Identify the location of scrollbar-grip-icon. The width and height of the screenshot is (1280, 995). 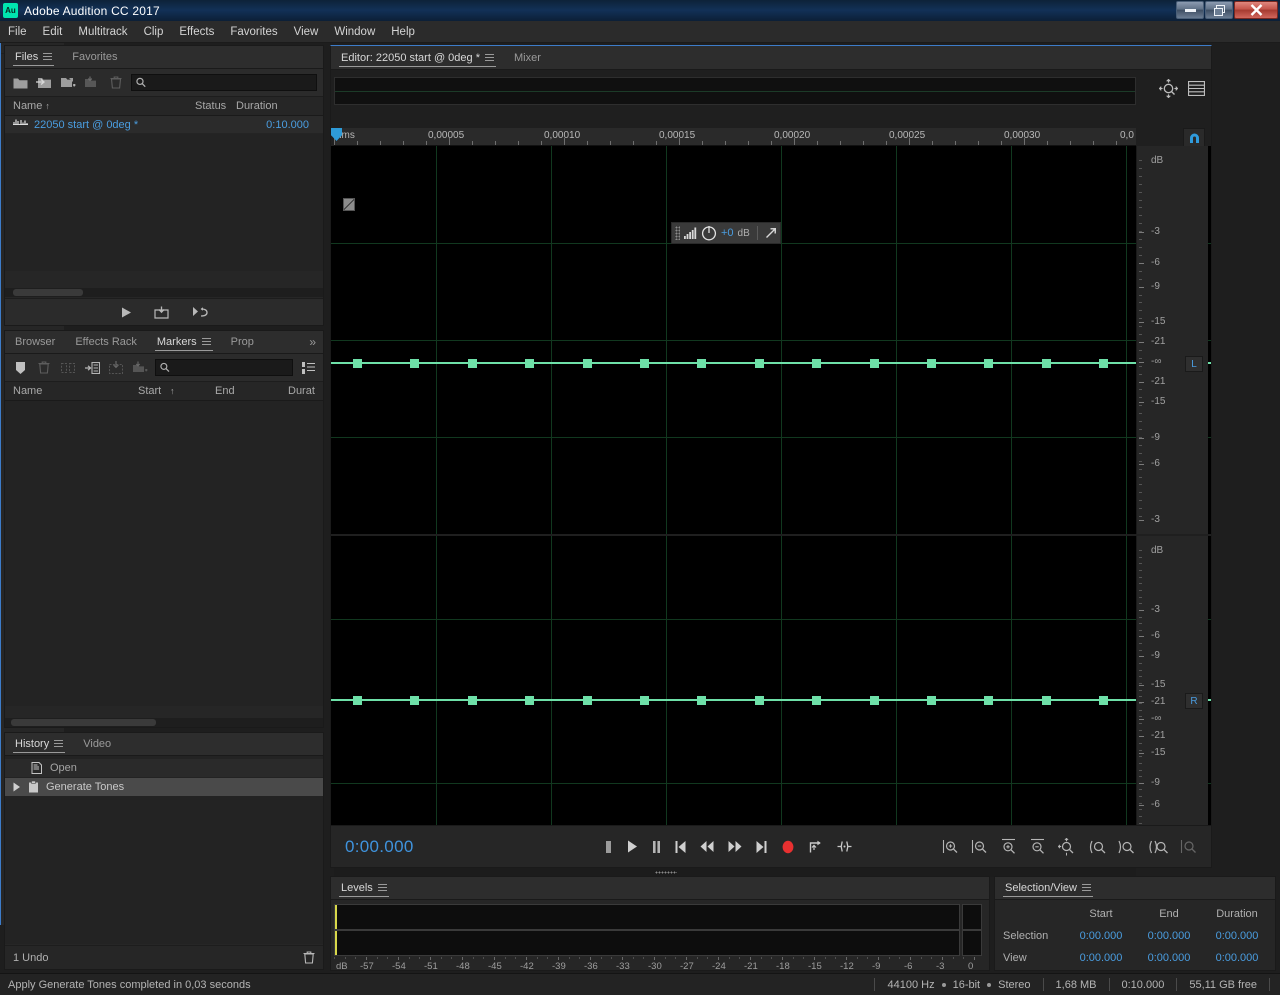
(665, 872).